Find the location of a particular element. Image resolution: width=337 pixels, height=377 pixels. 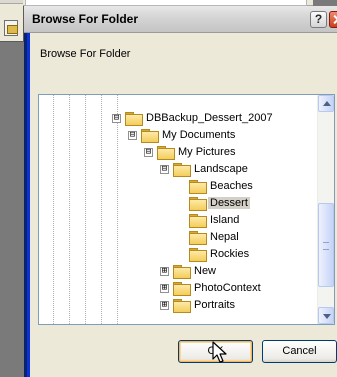

title-bar: Browse For Folder ? is located at coordinates (180, 19).